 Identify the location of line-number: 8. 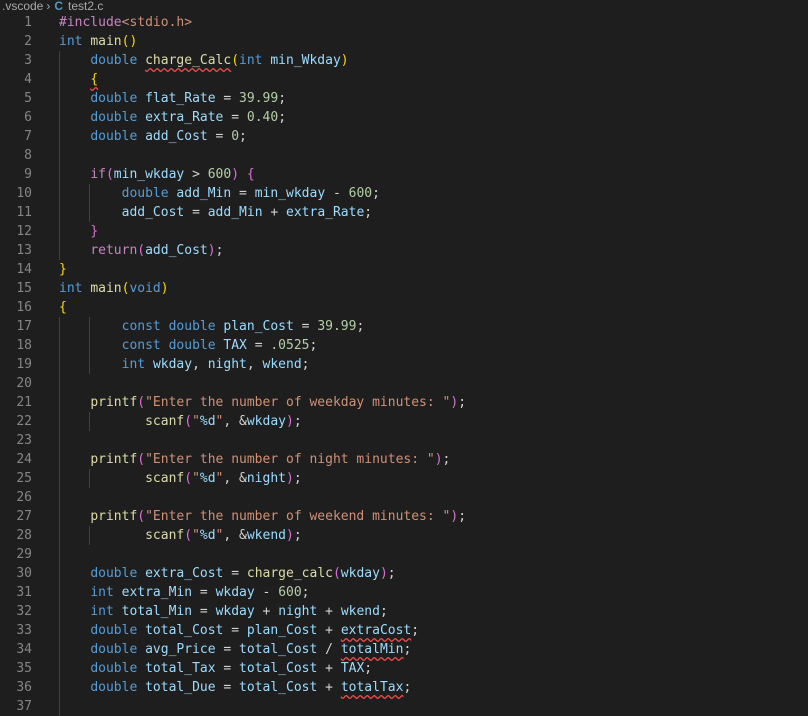
(28, 155).